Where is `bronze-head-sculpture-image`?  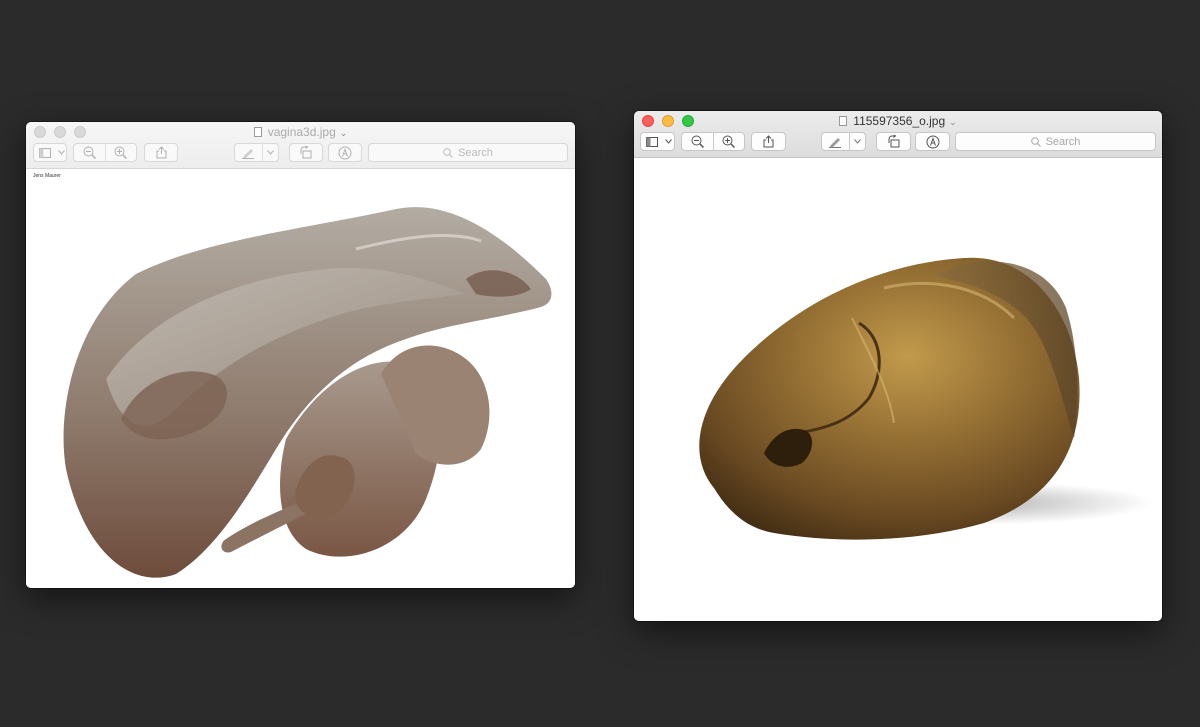
bronze-head-sculpture-image is located at coordinates (926, 398).